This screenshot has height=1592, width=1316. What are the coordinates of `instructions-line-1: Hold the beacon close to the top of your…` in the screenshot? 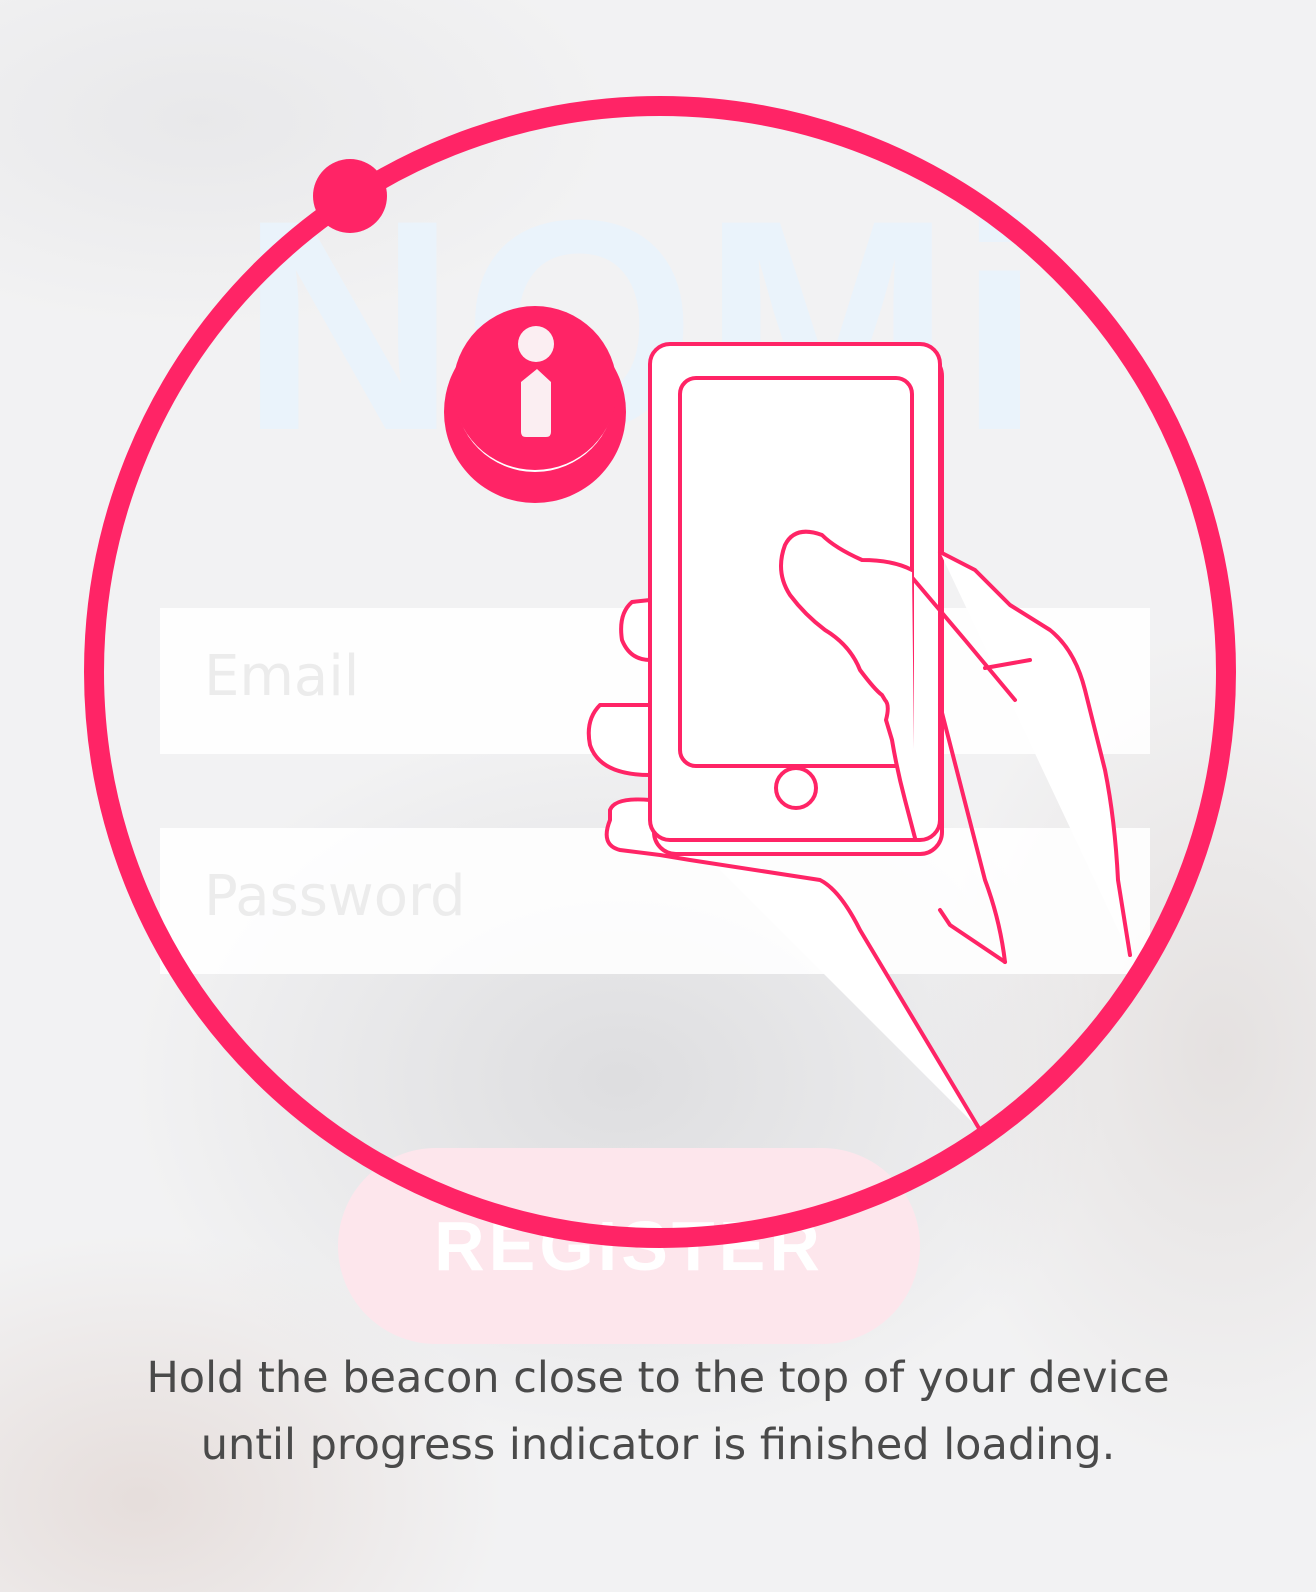 It's located at (658, 1378).